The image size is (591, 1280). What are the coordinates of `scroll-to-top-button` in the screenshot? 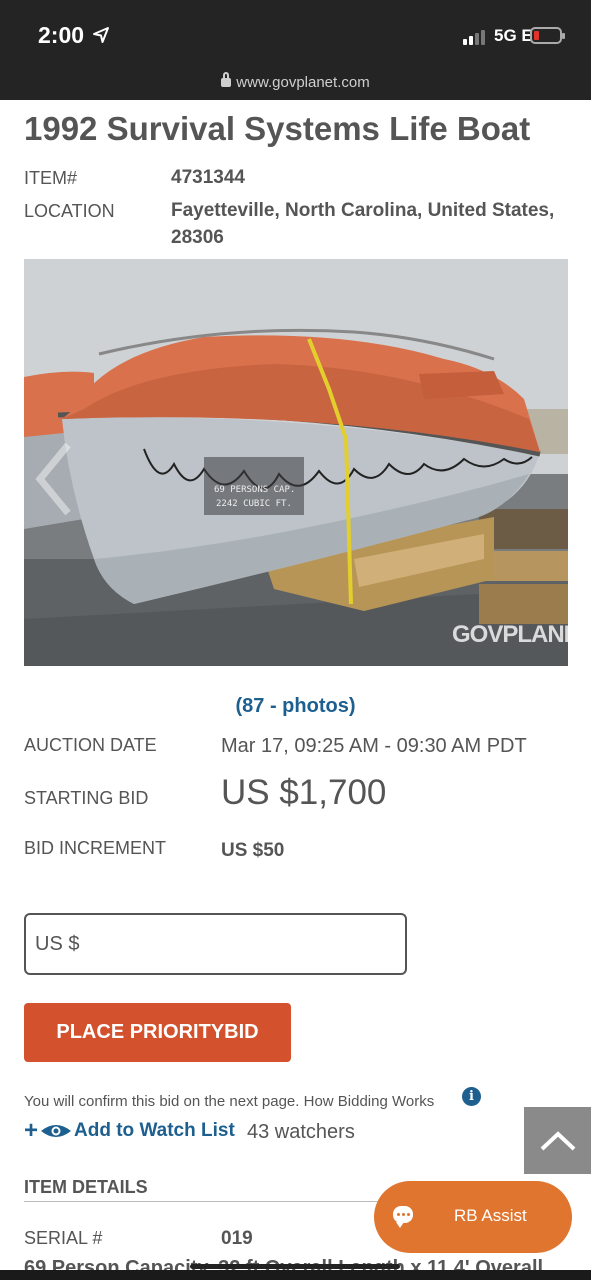 It's located at (557, 1140).